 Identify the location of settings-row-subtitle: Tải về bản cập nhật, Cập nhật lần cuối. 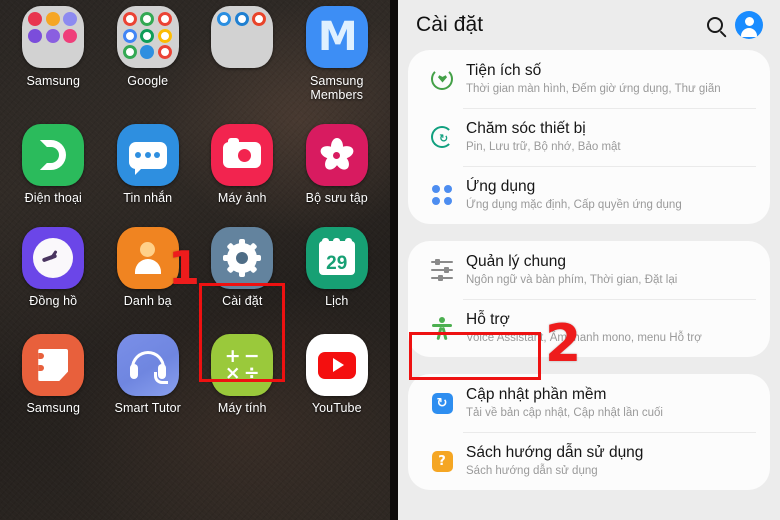
(564, 413).